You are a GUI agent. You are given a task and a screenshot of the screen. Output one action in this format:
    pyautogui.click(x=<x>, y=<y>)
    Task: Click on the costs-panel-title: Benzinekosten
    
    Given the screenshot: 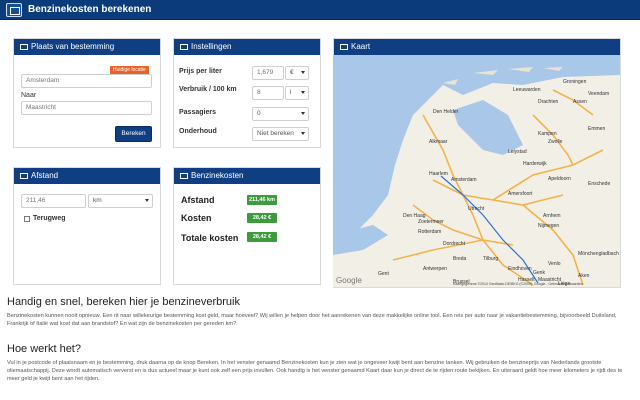 What is the action you would take?
    pyautogui.click(x=217, y=175)
    